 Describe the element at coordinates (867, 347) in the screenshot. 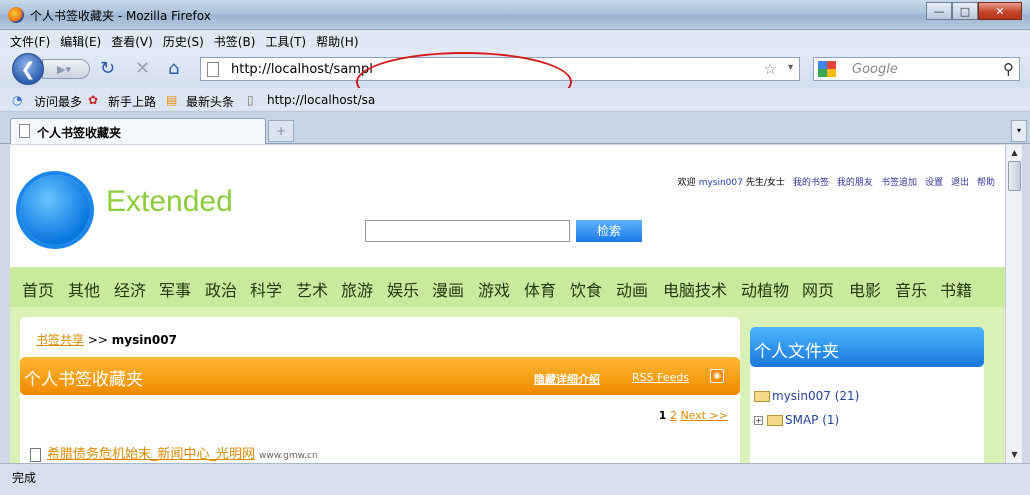

I see `folder-panel-header: 个人文件夹` at that location.